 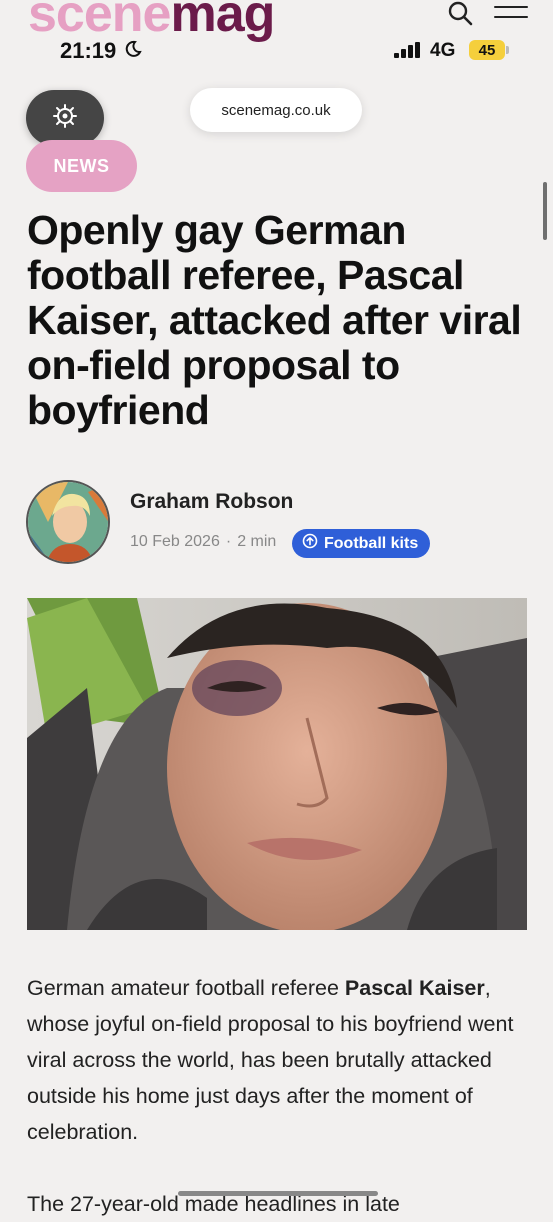 I want to click on subject-name-link: Pascal Kaiser, so click(x=414, y=988).